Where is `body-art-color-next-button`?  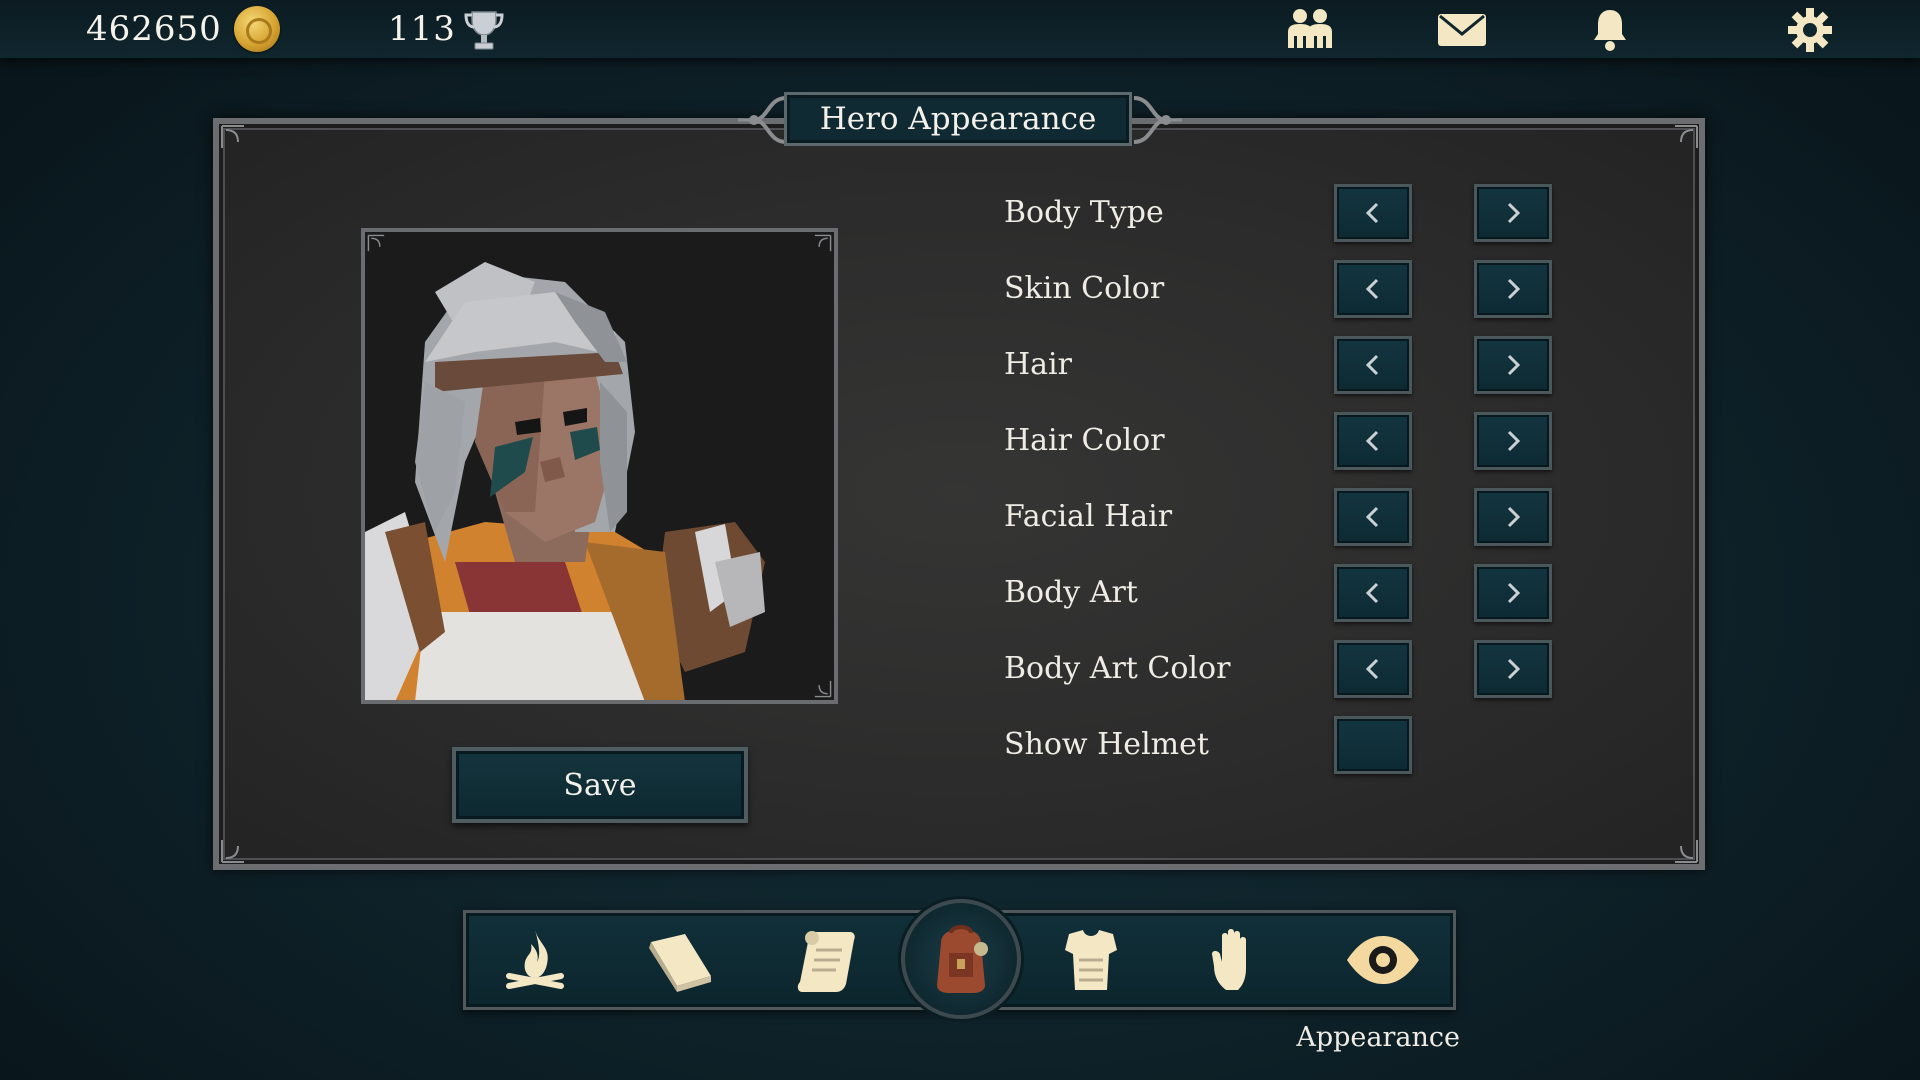 body-art-color-next-button is located at coordinates (1513, 669).